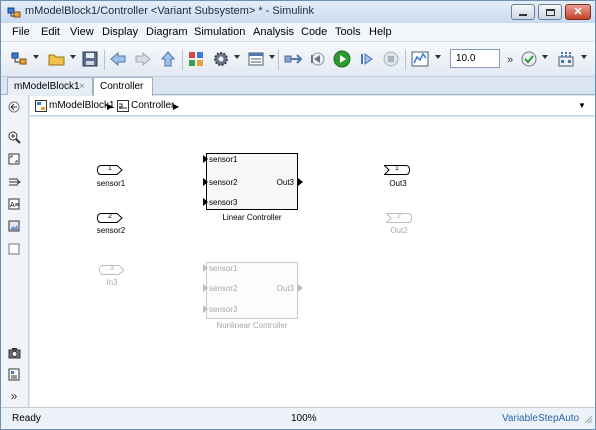 The image size is (596, 430). I want to click on inport-sensor1: 1, so click(109, 170).